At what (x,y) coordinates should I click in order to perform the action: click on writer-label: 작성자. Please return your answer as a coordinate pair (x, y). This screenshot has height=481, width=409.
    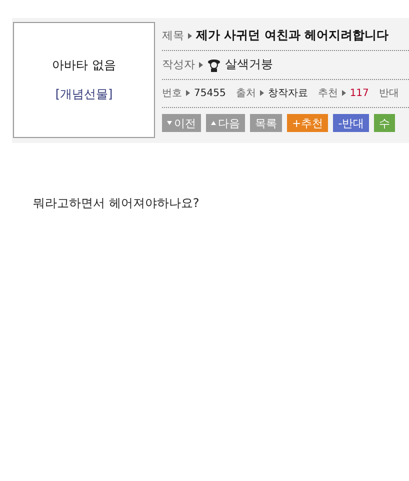
    Looking at the image, I should click on (178, 64).